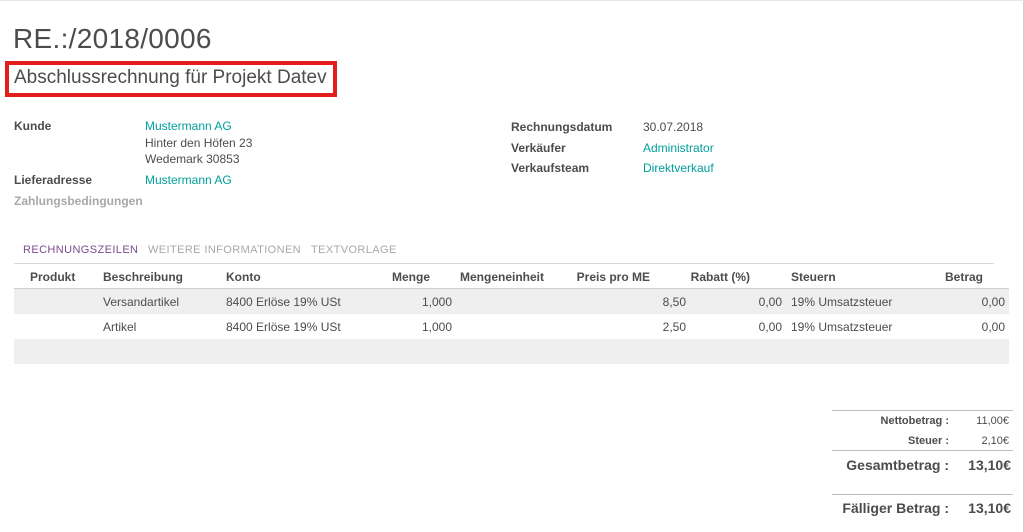  Describe the element at coordinates (199, 143) in the screenshot. I see `customer-street: Hinter den Höfen 23` at that location.